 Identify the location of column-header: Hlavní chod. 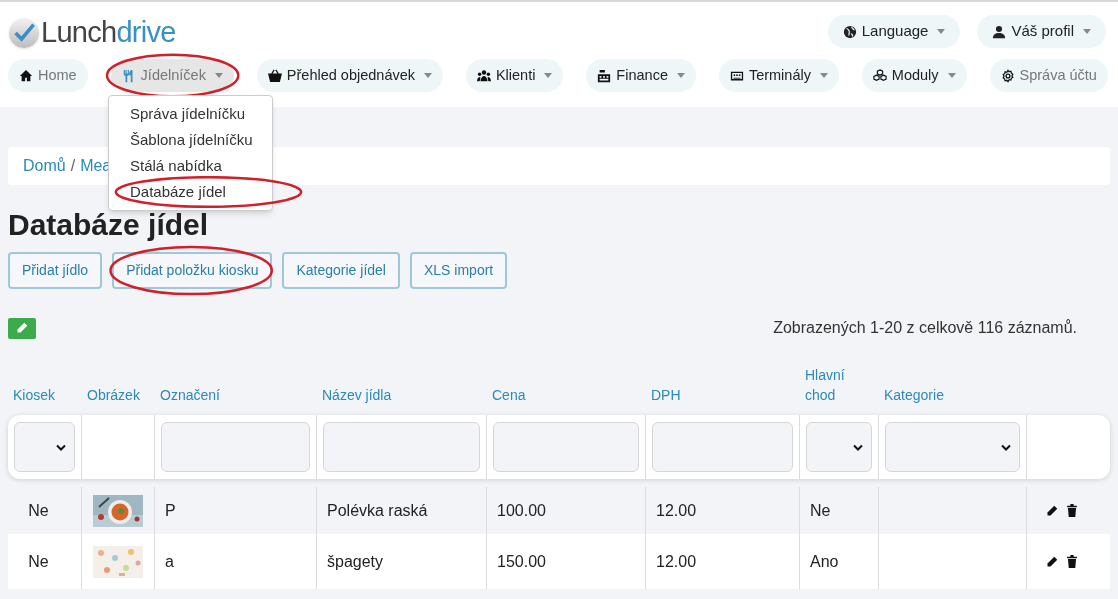
(825, 385).